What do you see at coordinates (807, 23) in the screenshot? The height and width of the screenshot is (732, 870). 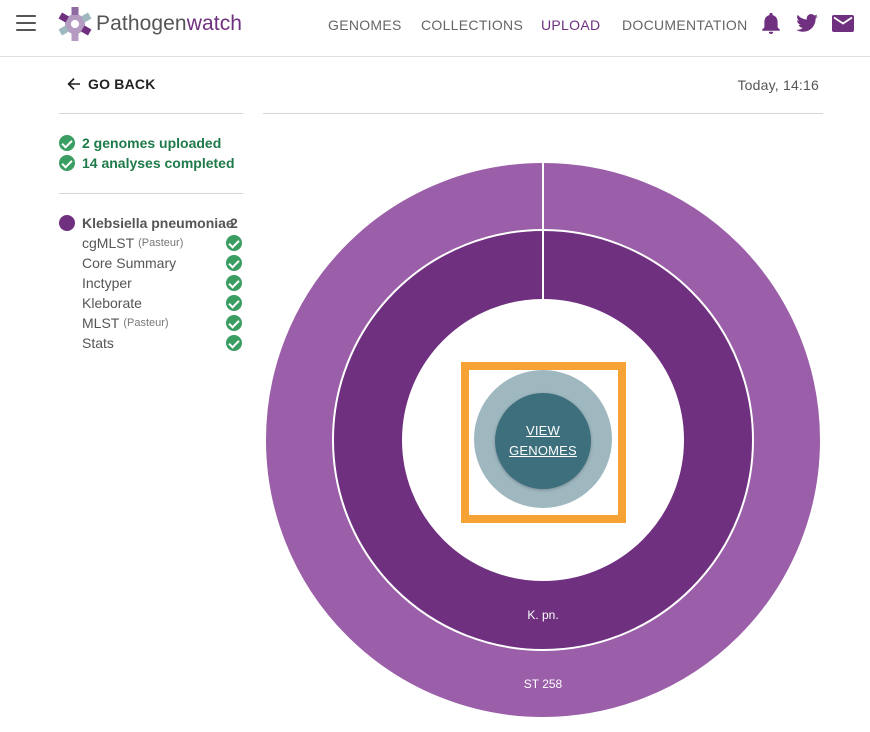 I see `twitter-icon` at bounding box center [807, 23].